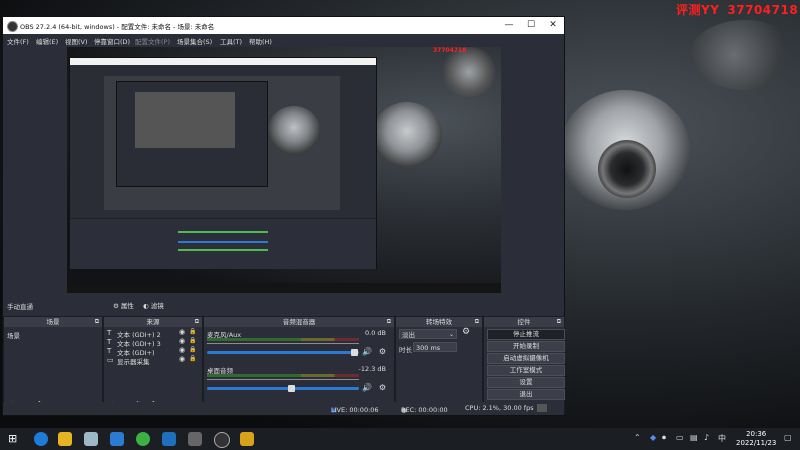 This screenshot has width=800, height=450. Describe the element at coordinates (12, 438) in the screenshot. I see `windows-start-icon: ⊞` at that location.